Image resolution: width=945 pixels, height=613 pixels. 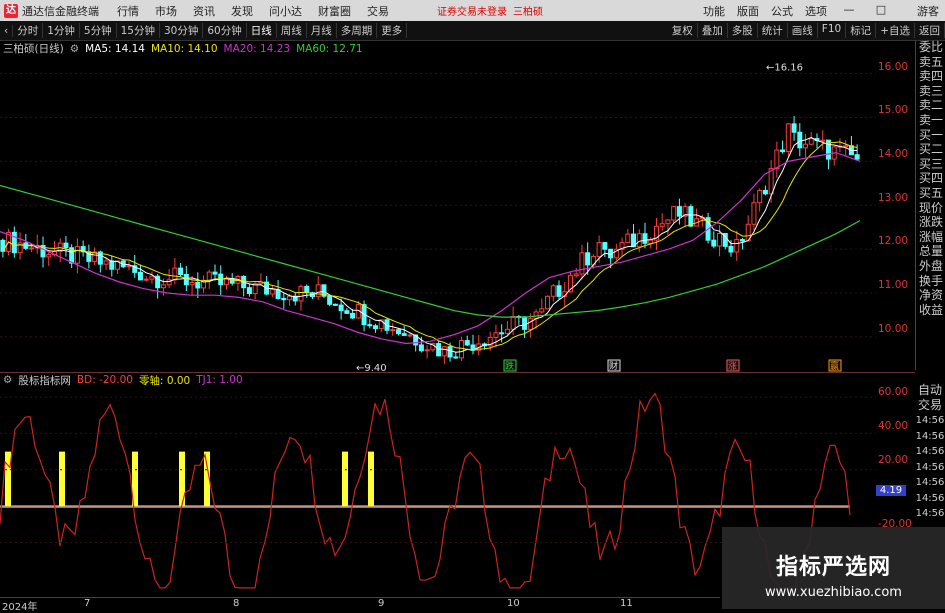 What do you see at coordinates (7, 30) in the screenshot?
I see `back-icon: ‹` at bounding box center [7, 30].